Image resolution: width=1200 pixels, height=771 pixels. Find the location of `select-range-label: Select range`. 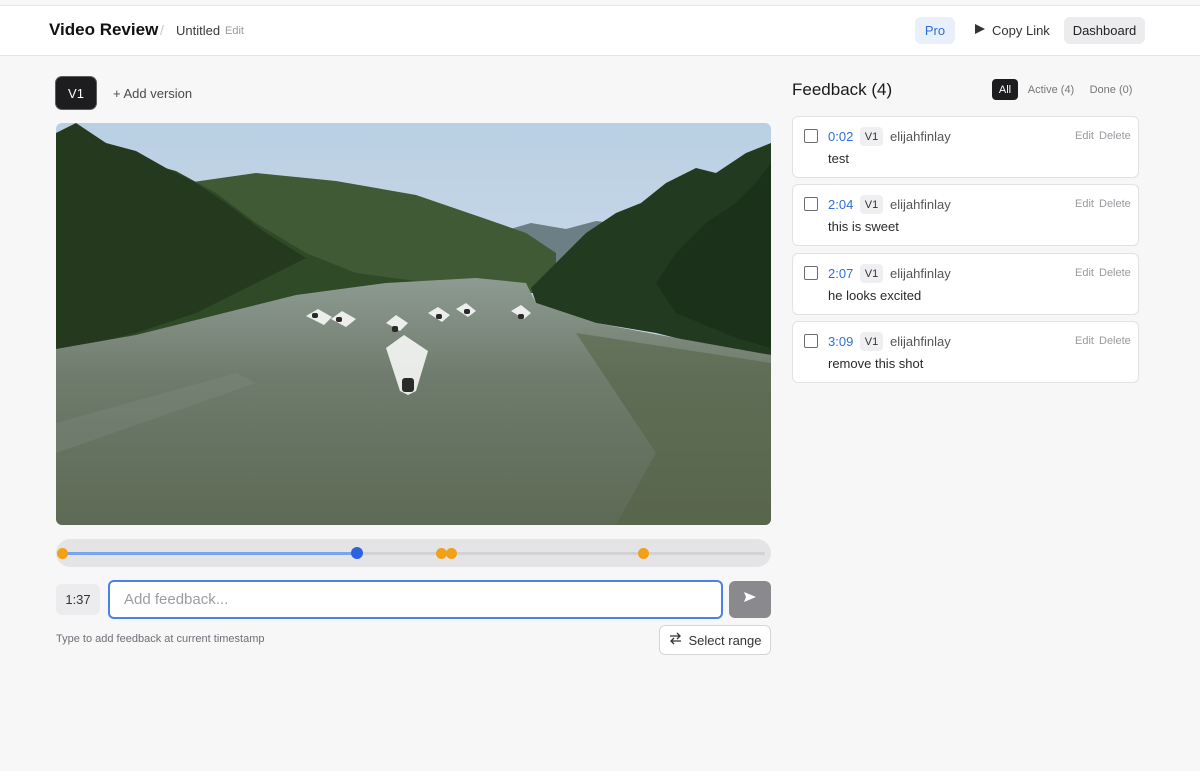

select-range-label: Select range is located at coordinates (725, 640).